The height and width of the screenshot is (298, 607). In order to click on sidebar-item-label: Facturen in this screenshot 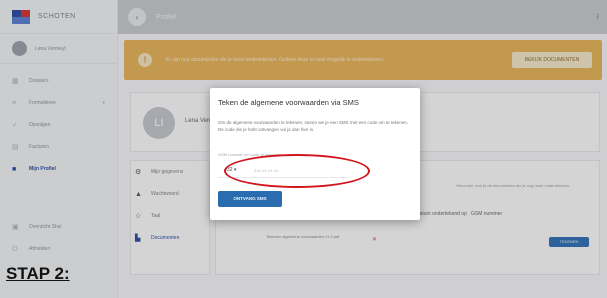, I will do `click(39, 147)`.